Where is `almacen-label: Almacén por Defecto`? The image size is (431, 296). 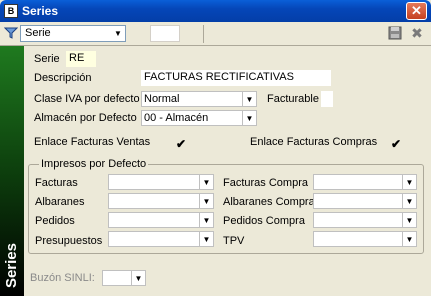
almacen-label: Almacén por Defecto is located at coordinates (85, 118).